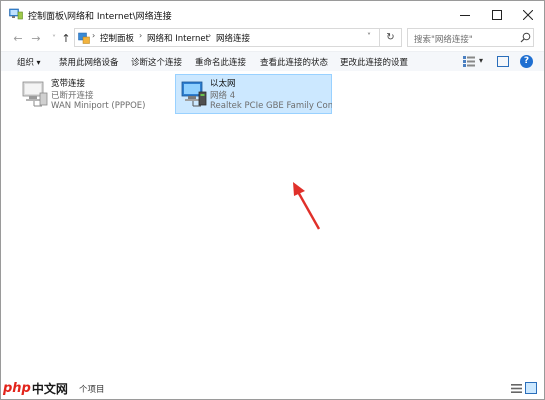 The height and width of the screenshot is (400, 545). Describe the element at coordinates (84, 38) in the screenshot. I see `control-panel-icon` at that location.